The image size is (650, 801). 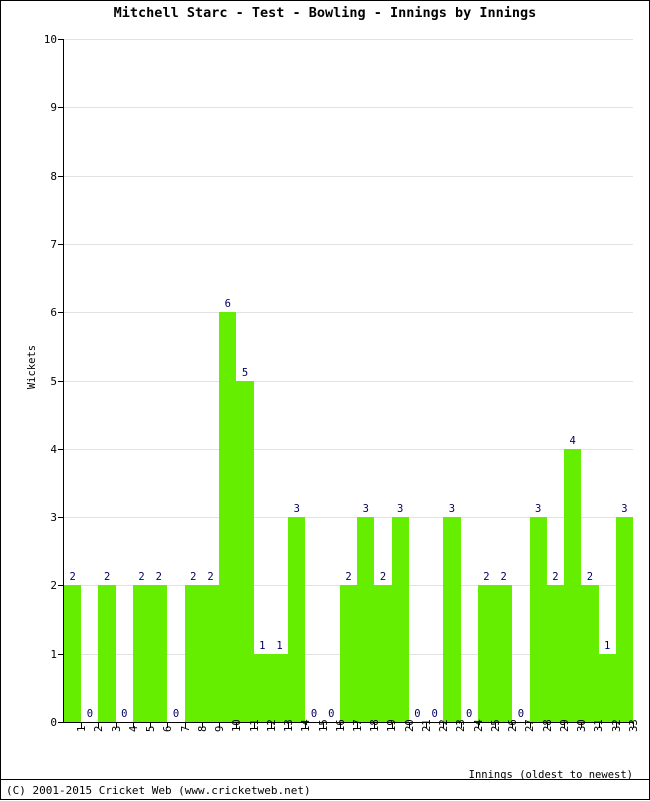 I want to click on x-tick-label: 10, so click(x=237, y=725).